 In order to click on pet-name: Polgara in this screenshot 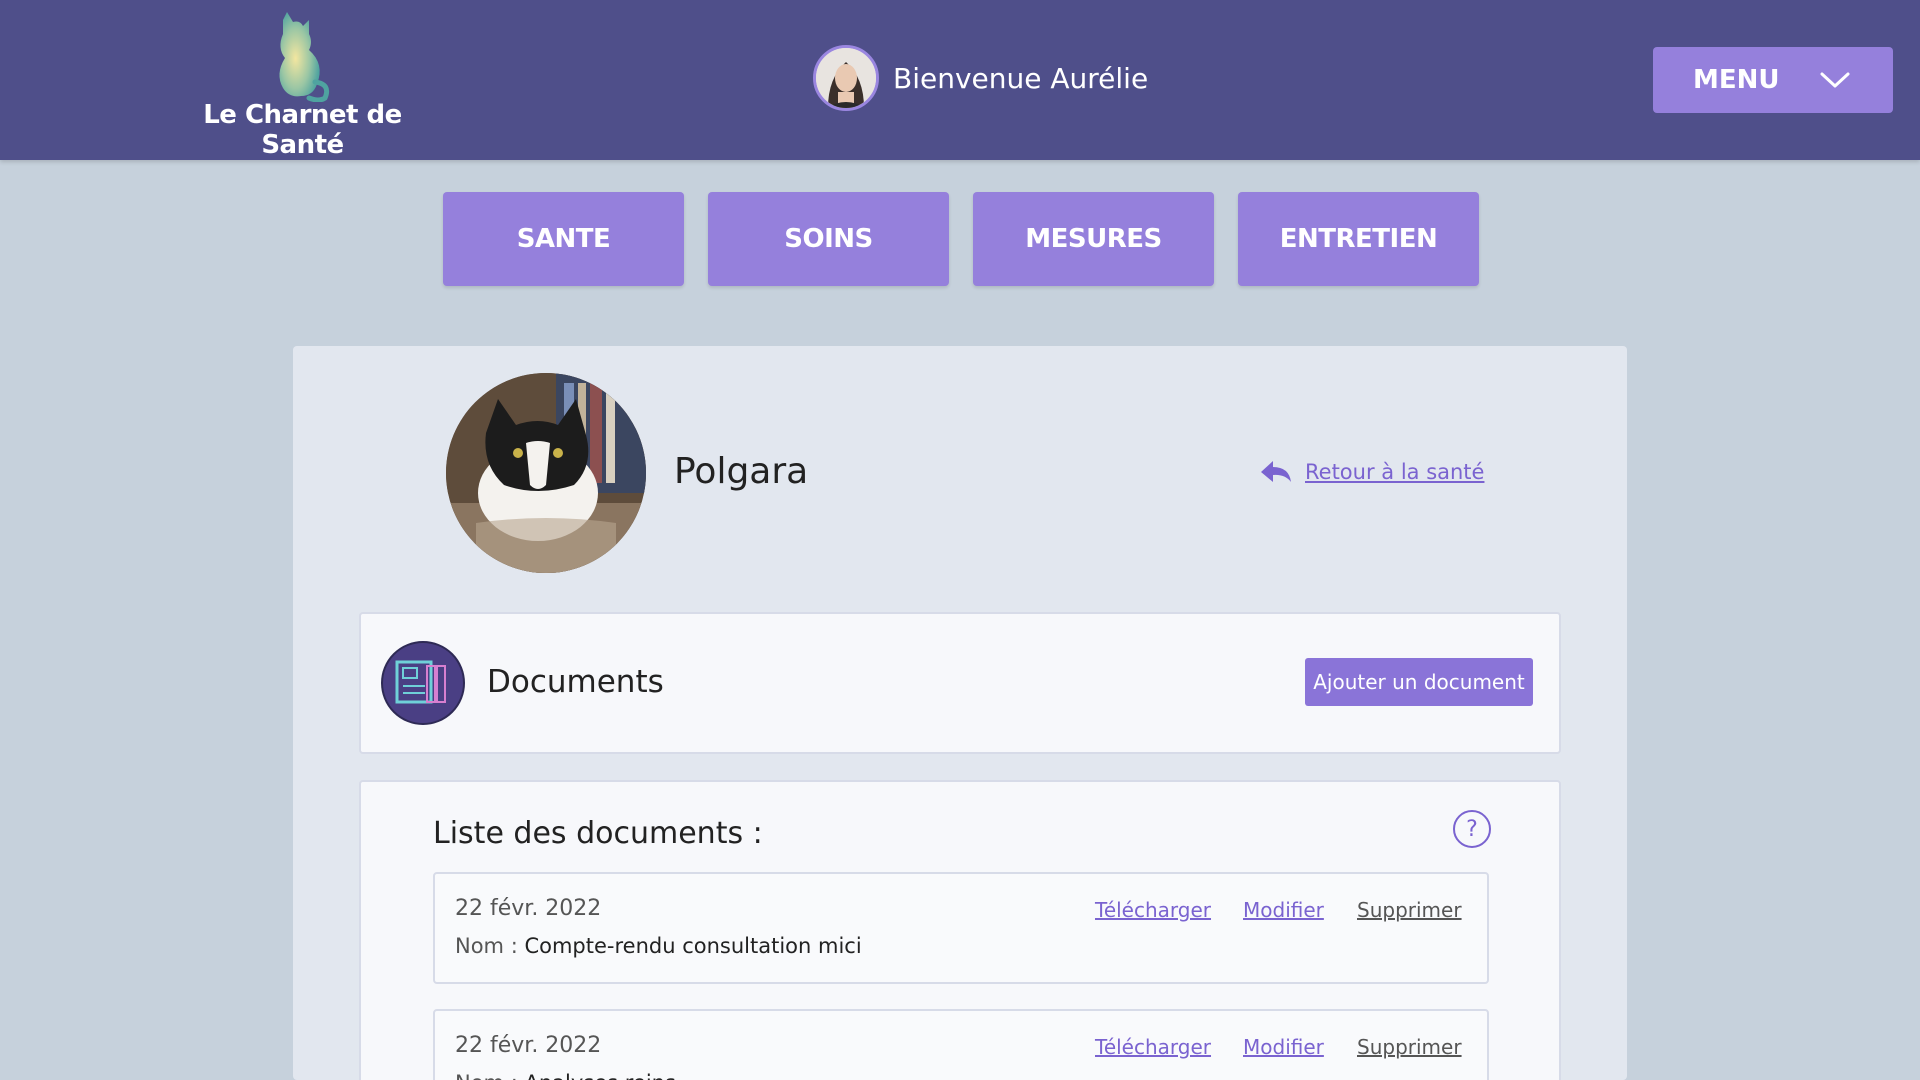, I will do `click(741, 471)`.